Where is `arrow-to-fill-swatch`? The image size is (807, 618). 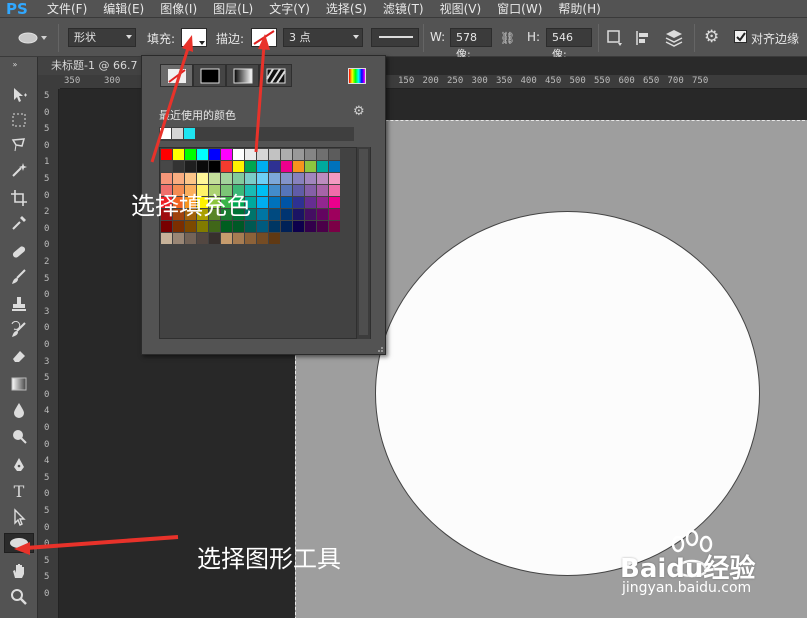 arrow-to-fill-swatch is located at coordinates (171, 99).